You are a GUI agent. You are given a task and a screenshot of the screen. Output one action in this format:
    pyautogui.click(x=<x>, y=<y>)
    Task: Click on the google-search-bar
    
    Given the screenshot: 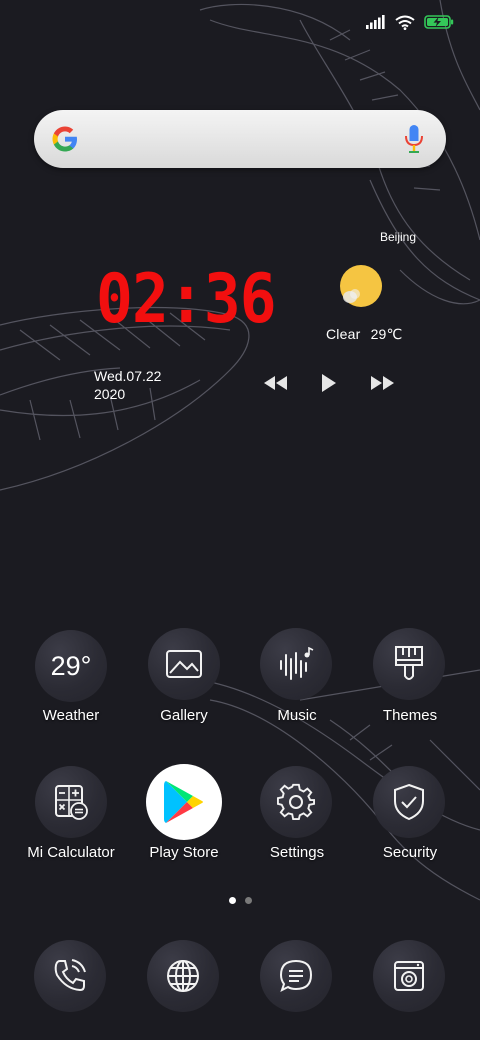 What is the action you would take?
    pyautogui.click(x=240, y=139)
    